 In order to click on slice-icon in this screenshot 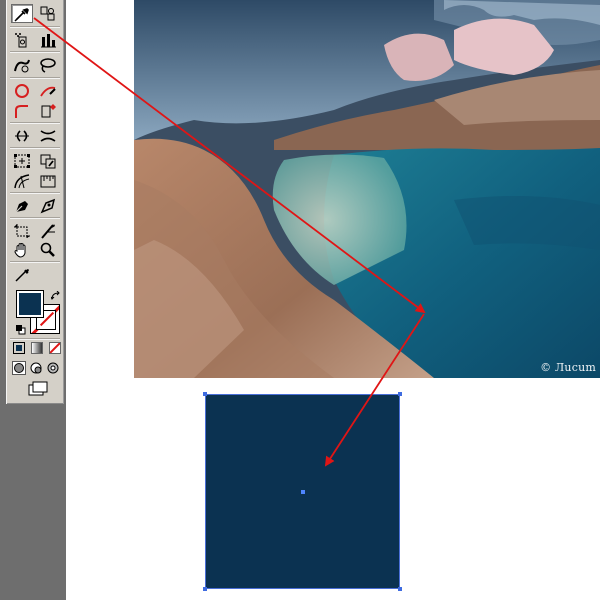, I will do `click(48, 231)`.